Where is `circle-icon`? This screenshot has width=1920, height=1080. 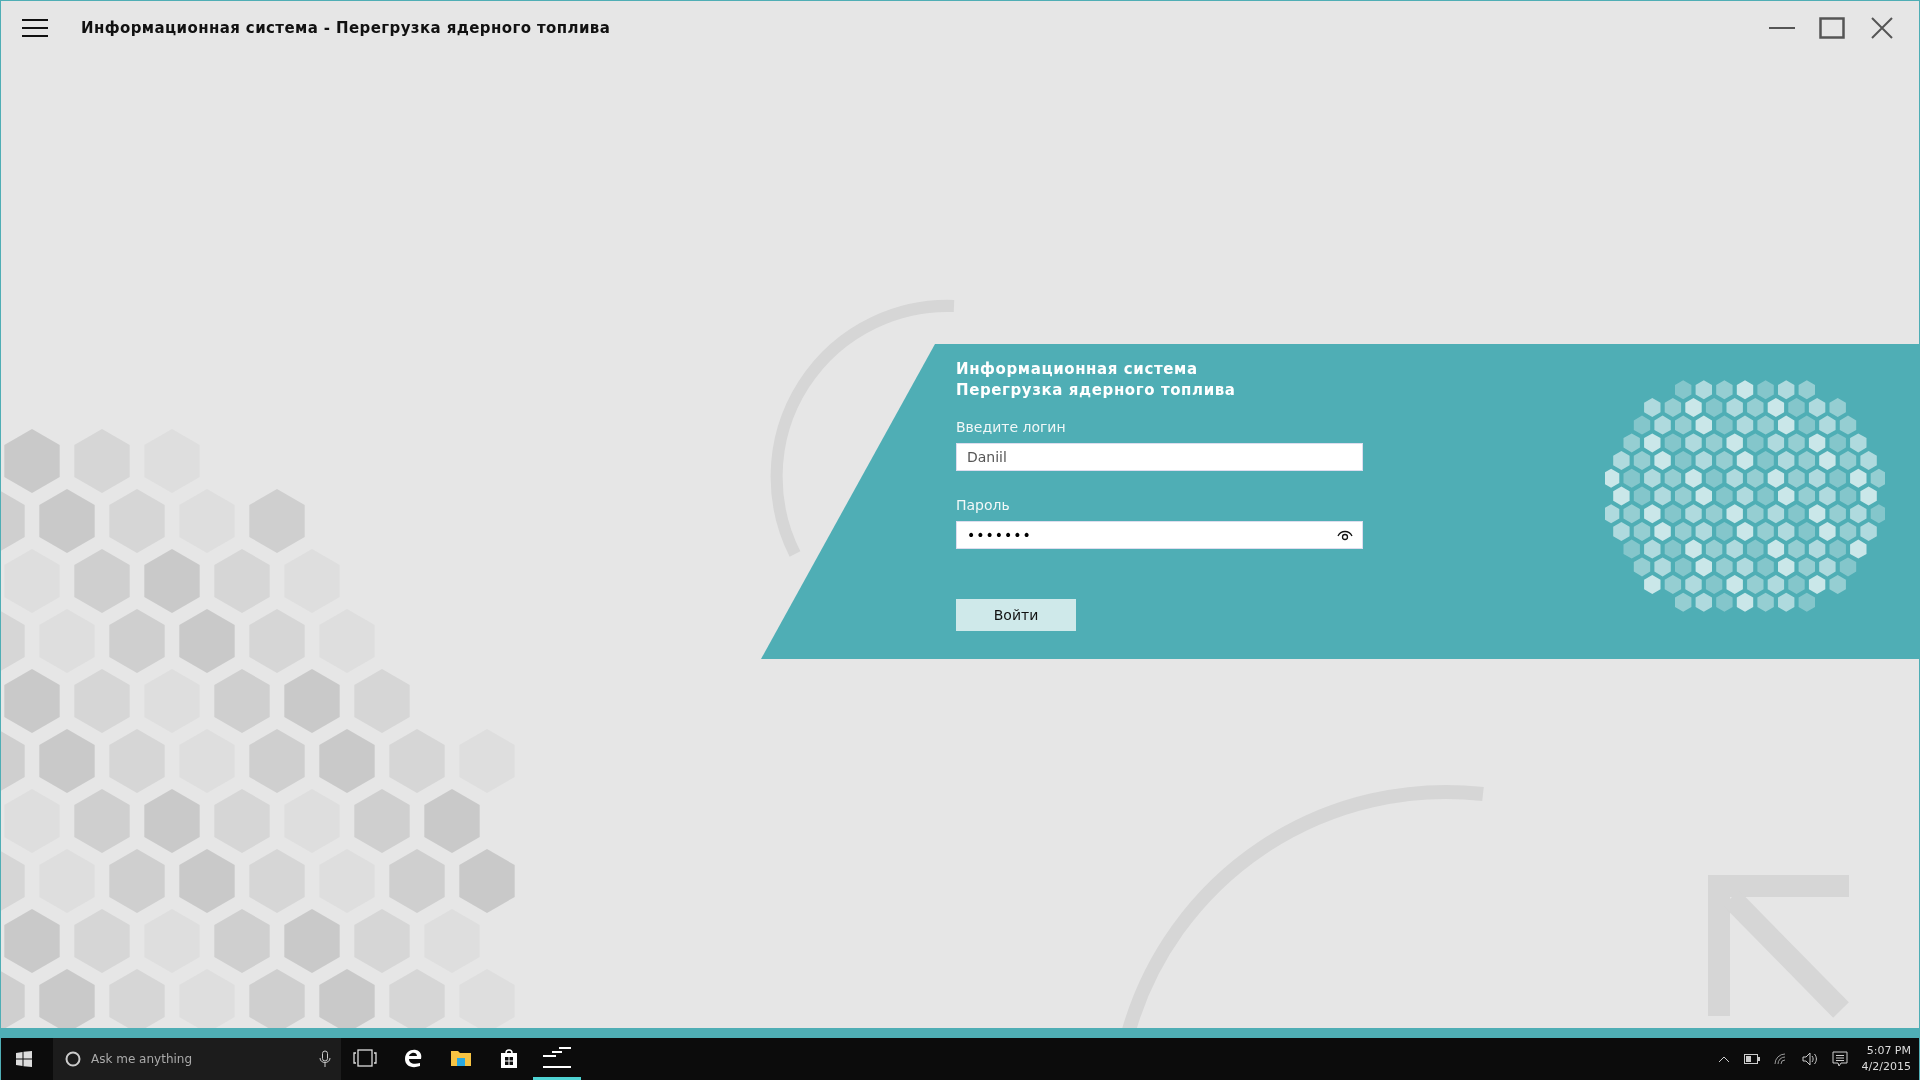
circle-icon is located at coordinates (73, 1059).